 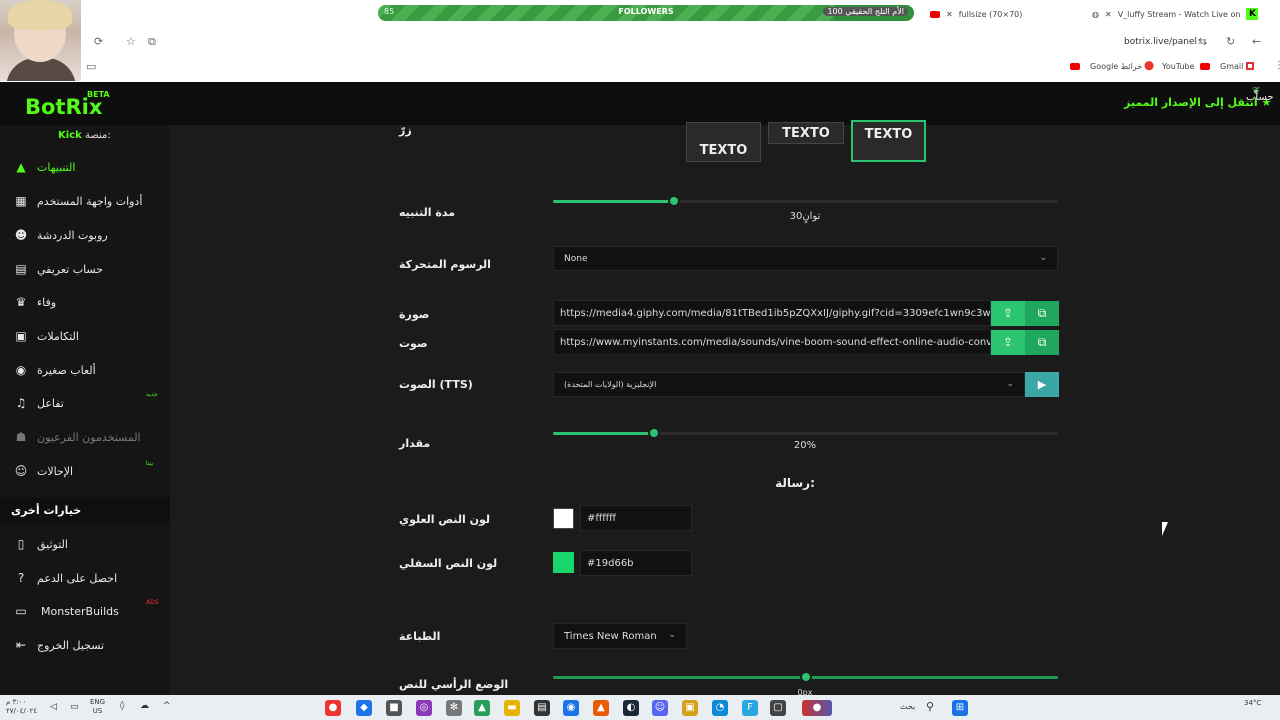 What do you see at coordinates (750, 708) in the screenshot?
I see `app-icon-15: F` at bounding box center [750, 708].